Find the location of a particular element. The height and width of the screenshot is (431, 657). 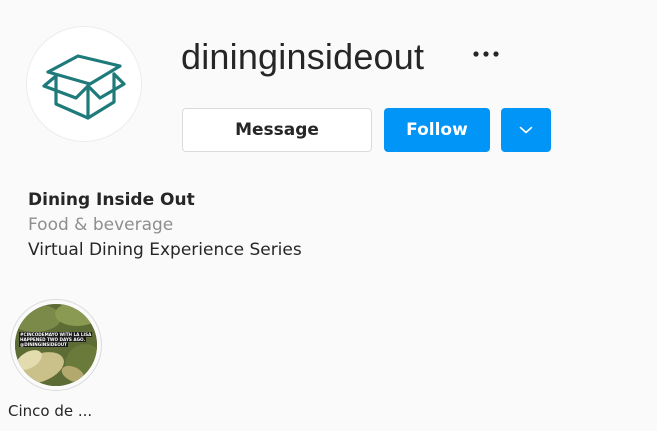

profile-description: Virtual Dining Experience Series is located at coordinates (165, 250).